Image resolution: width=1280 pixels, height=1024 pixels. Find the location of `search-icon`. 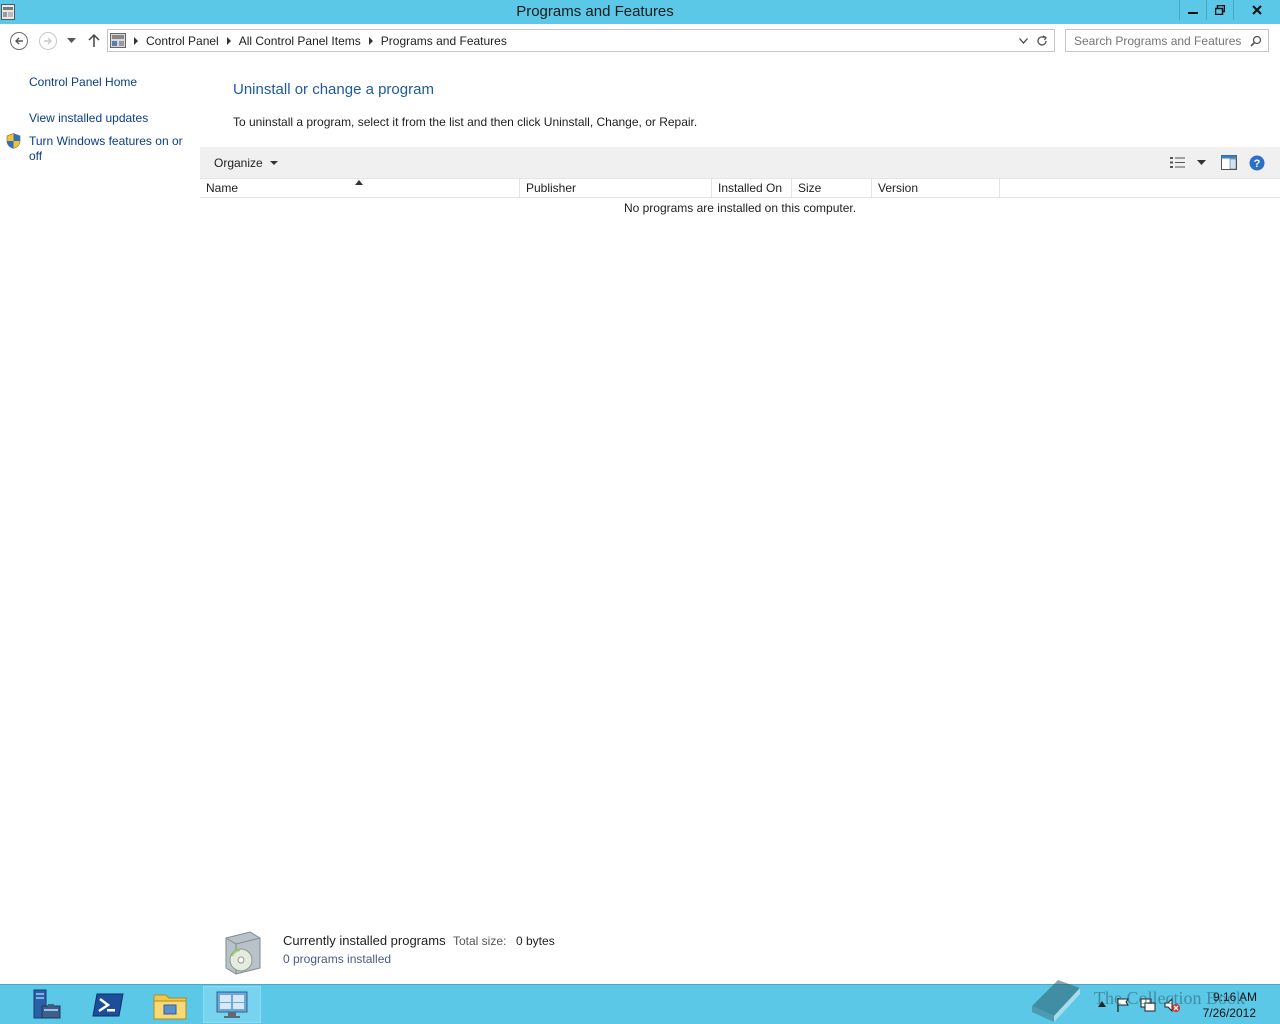

search-icon is located at coordinates (1256, 41).